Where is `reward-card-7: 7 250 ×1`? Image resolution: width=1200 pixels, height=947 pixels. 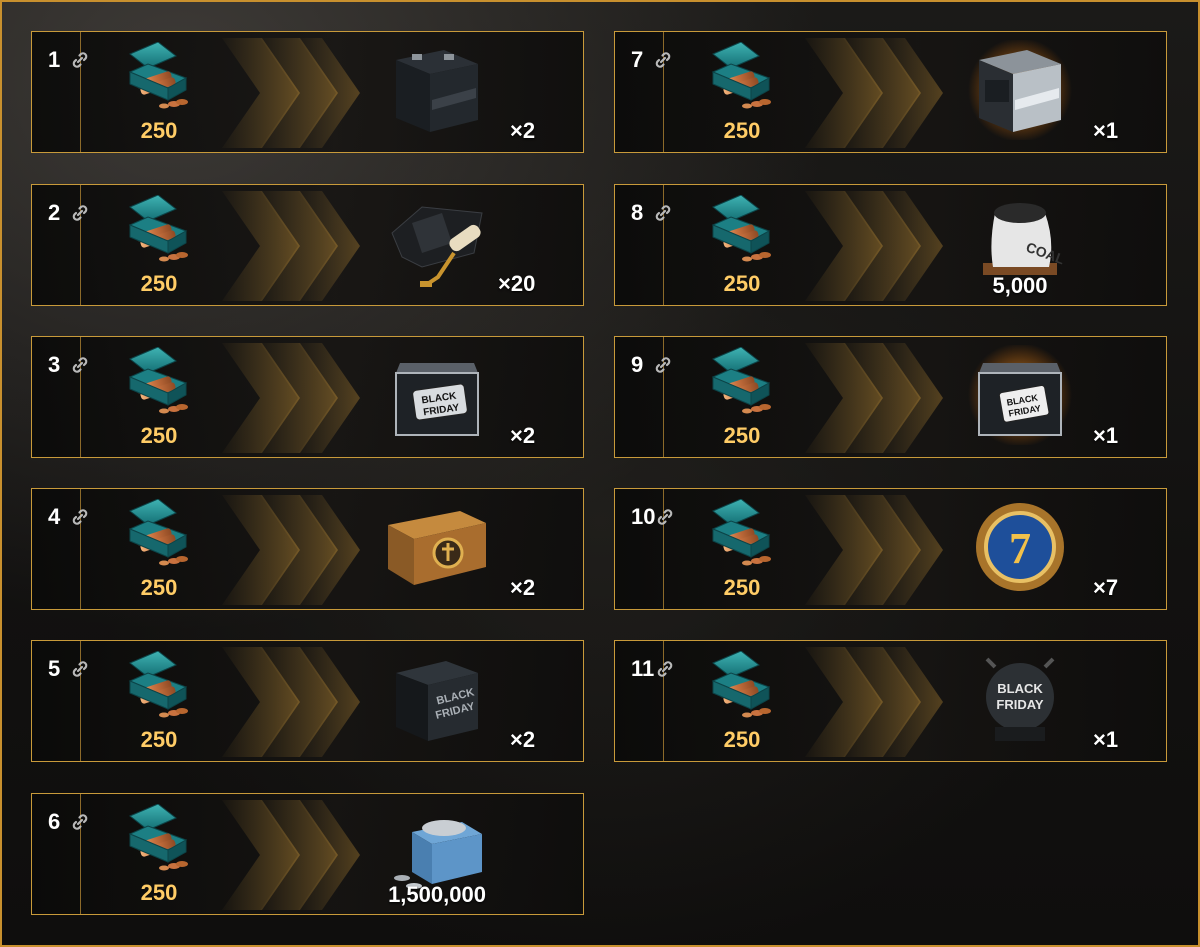
reward-card-7: 7 250 ×1 is located at coordinates (890, 92).